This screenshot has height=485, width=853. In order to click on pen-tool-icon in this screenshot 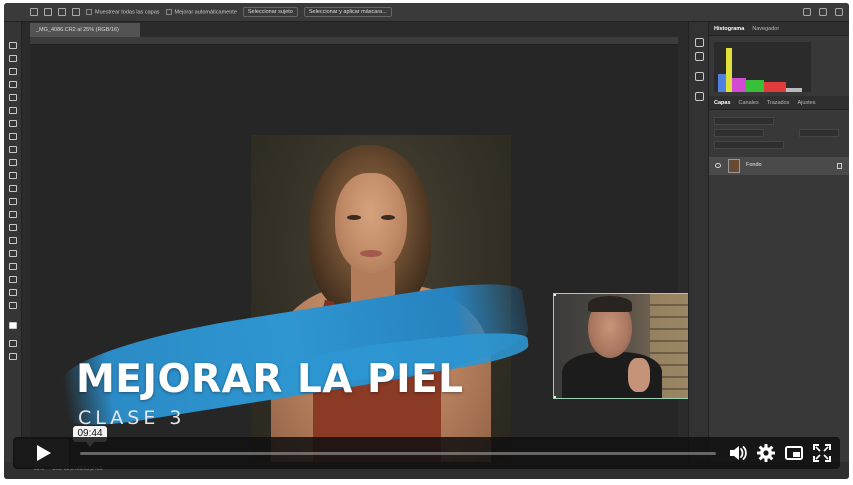, I will do `click(13, 240)`.